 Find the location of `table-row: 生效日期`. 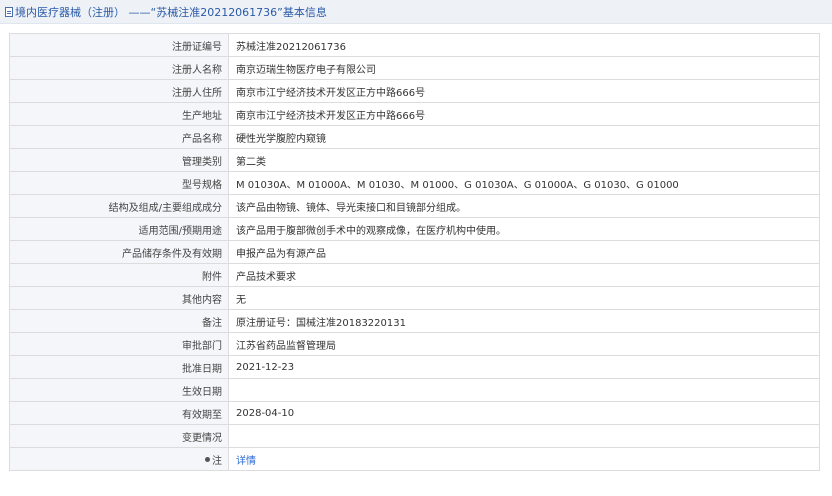

table-row: 生效日期 is located at coordinates (414, 390).